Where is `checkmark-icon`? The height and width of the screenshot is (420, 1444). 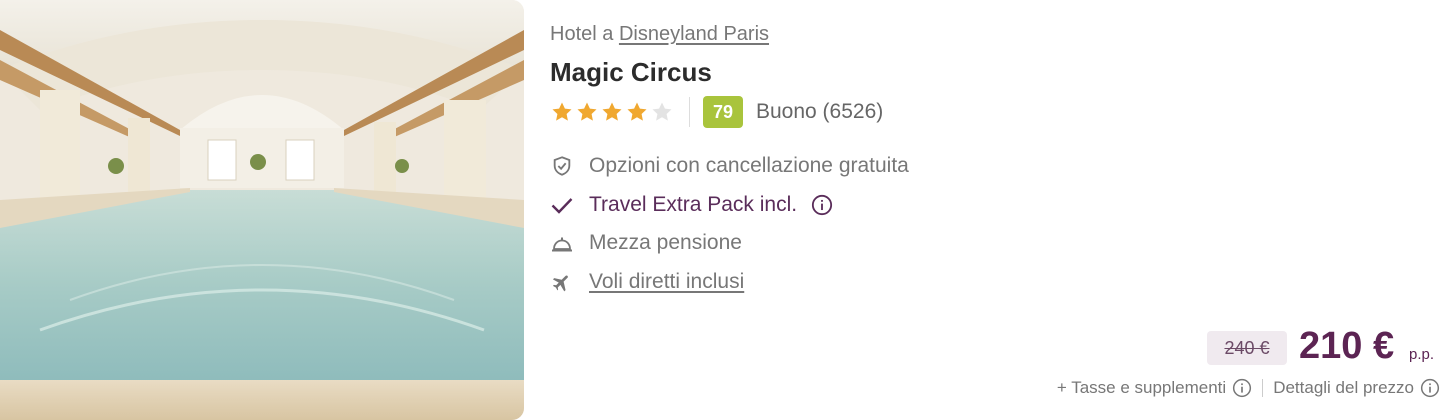
checkmark-icon is located at coordinates (562, 205).